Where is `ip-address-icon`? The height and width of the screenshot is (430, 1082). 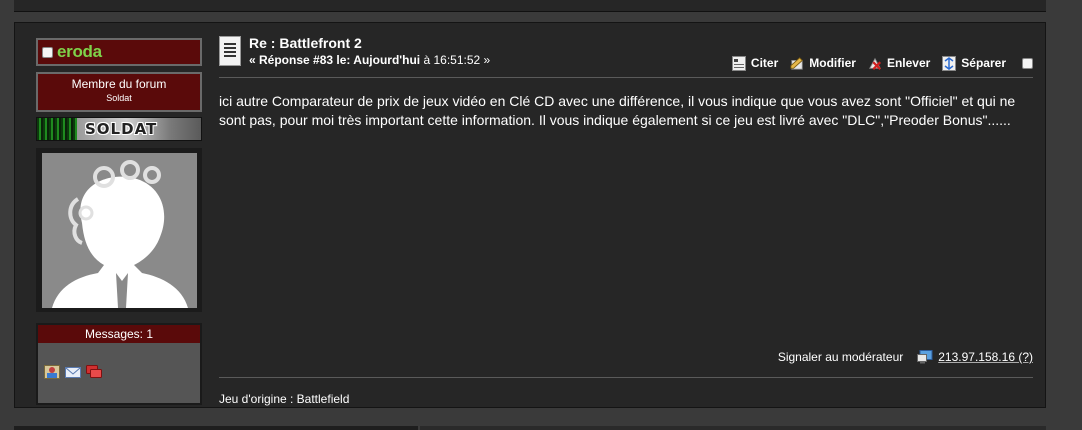 ip-address-icon is located at coordinates (925, 357).